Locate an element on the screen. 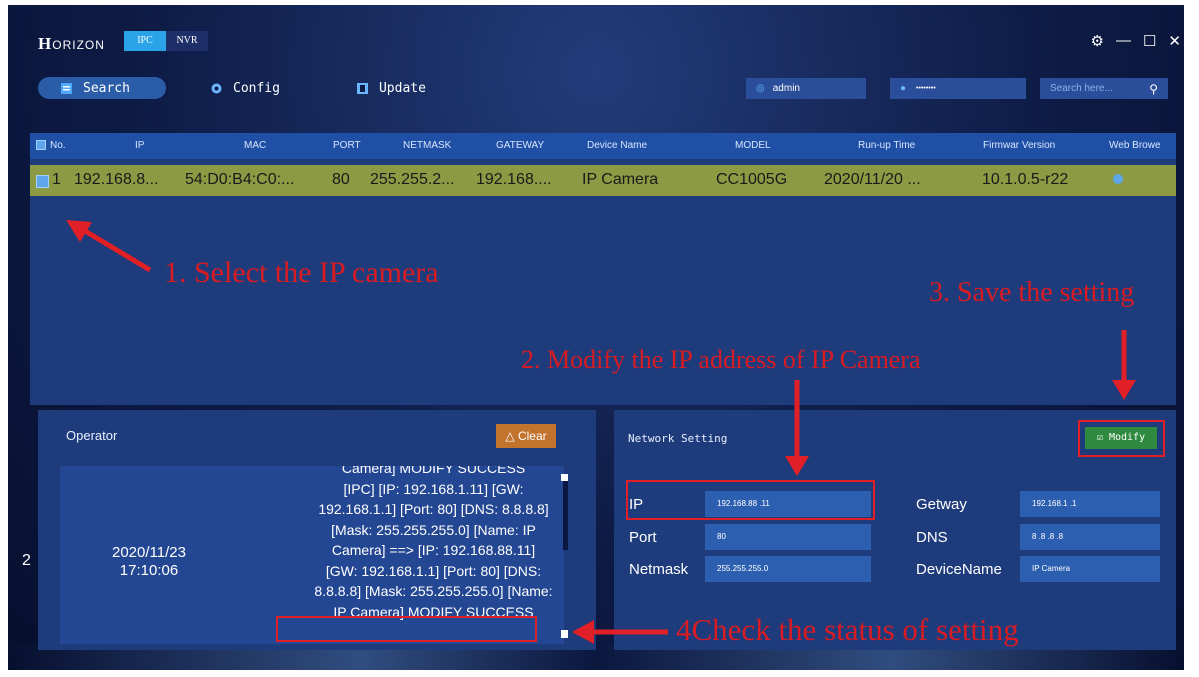 Image resolution: width=1199 pixels, height=677 pixels. arrow-2-head is located at coordinates (797, 466).